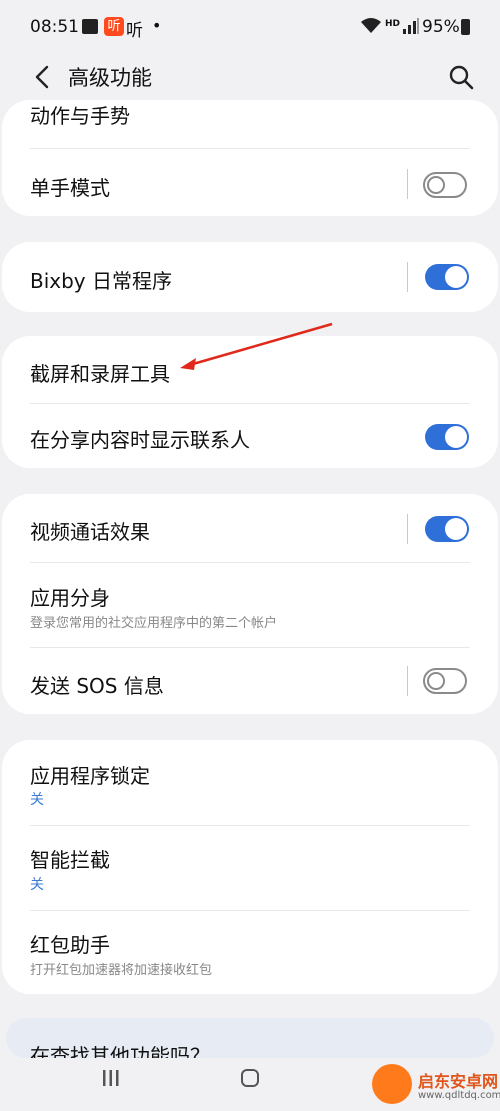 This screenshot has width=500, height=1111. I want to click on watermark-url: www.qdltdq.com, so click(459, 1095).